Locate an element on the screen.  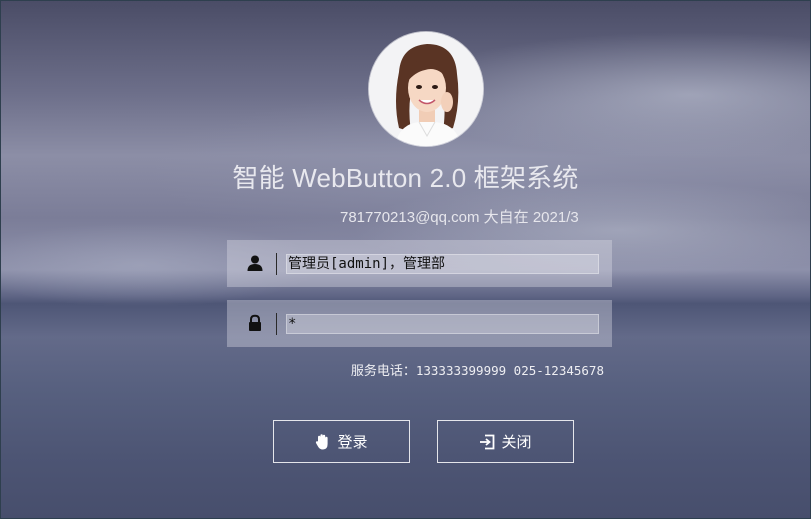
service-phone: 服务电话：133333399999 025-12345678 is located at coordinates (302, 369).